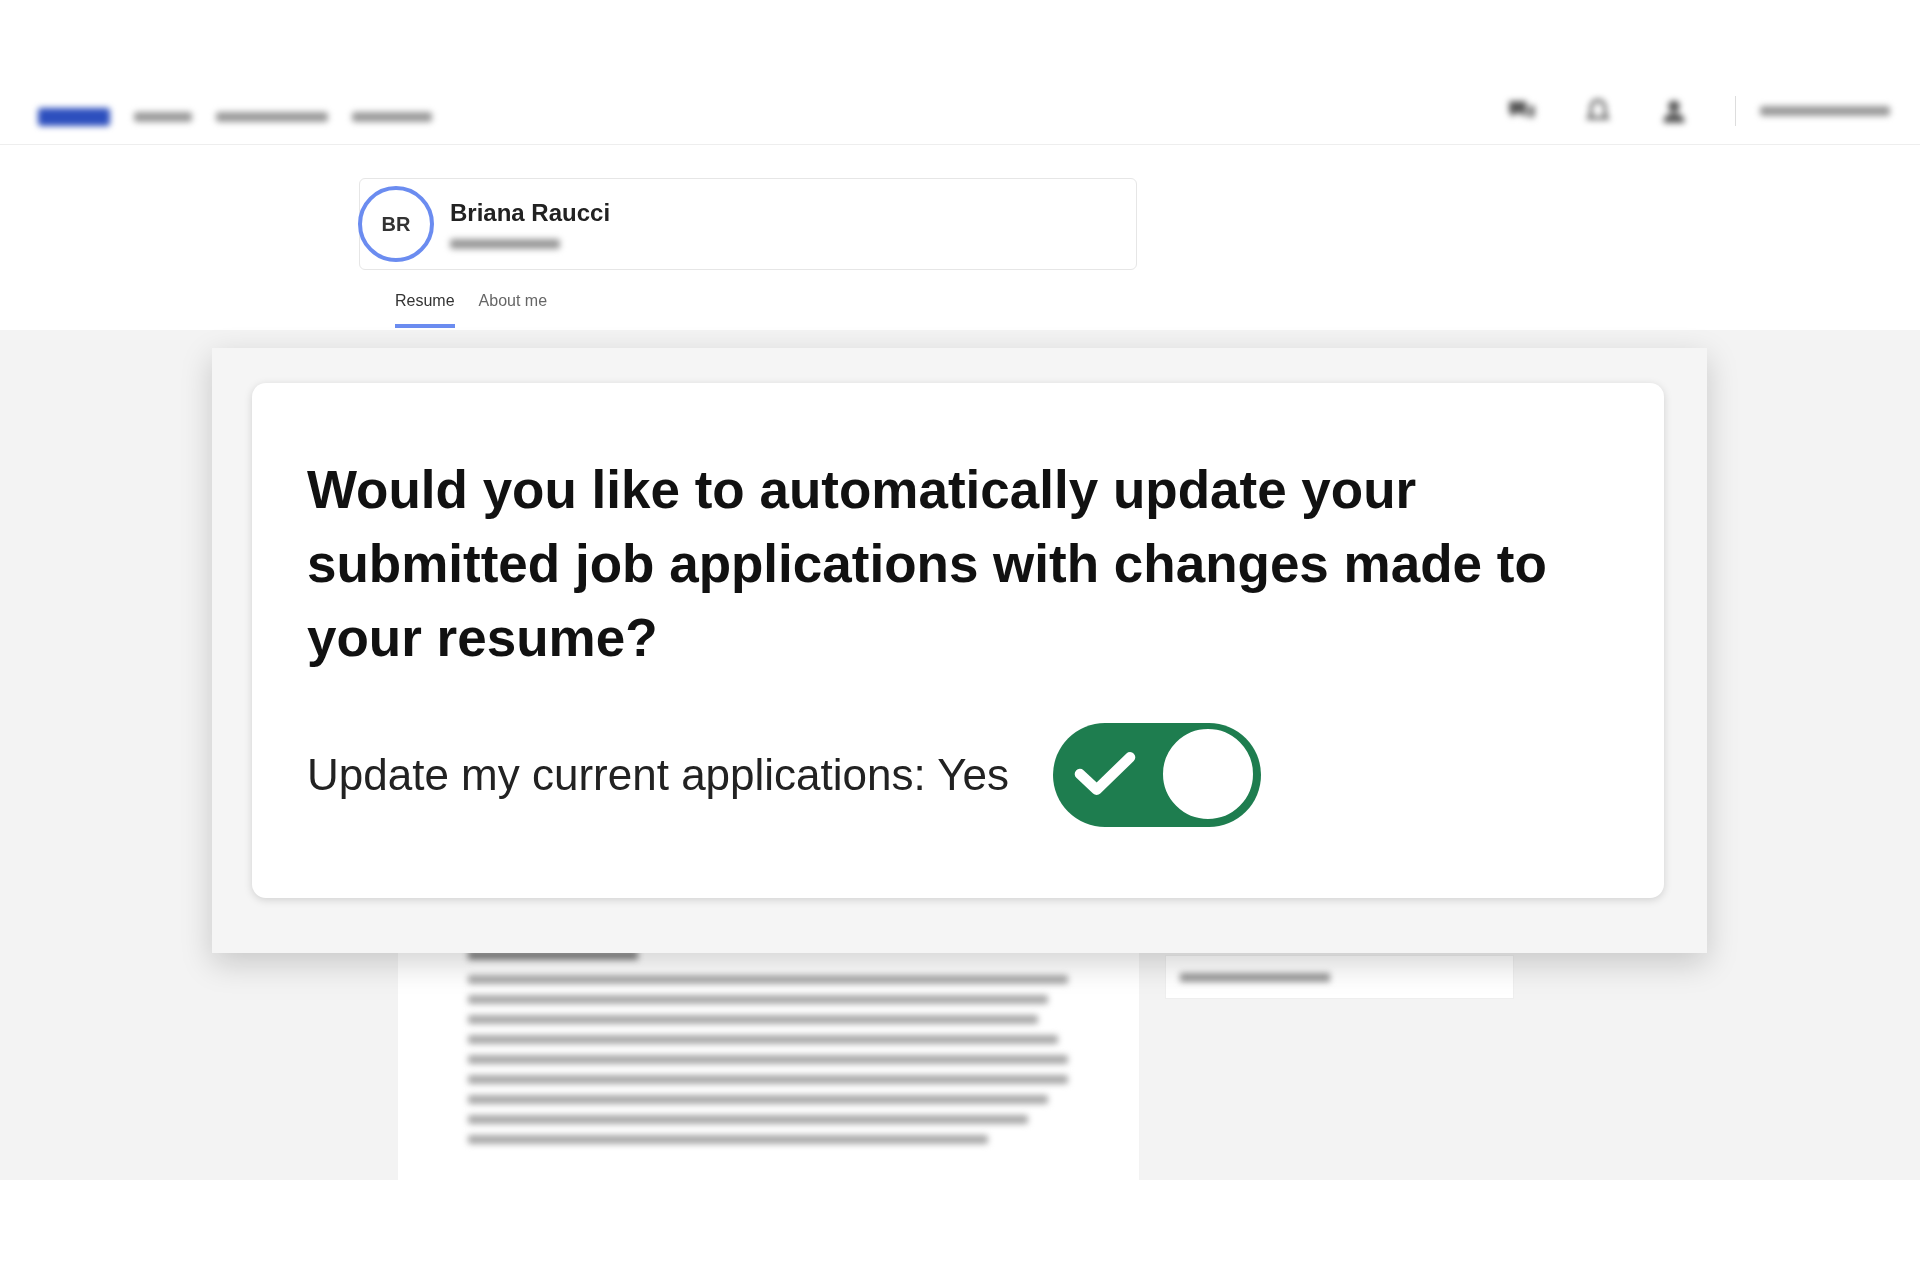  Describe the element at coordinates (513, 307) in the screenshot. I see `profile-tab: About me` at that location.